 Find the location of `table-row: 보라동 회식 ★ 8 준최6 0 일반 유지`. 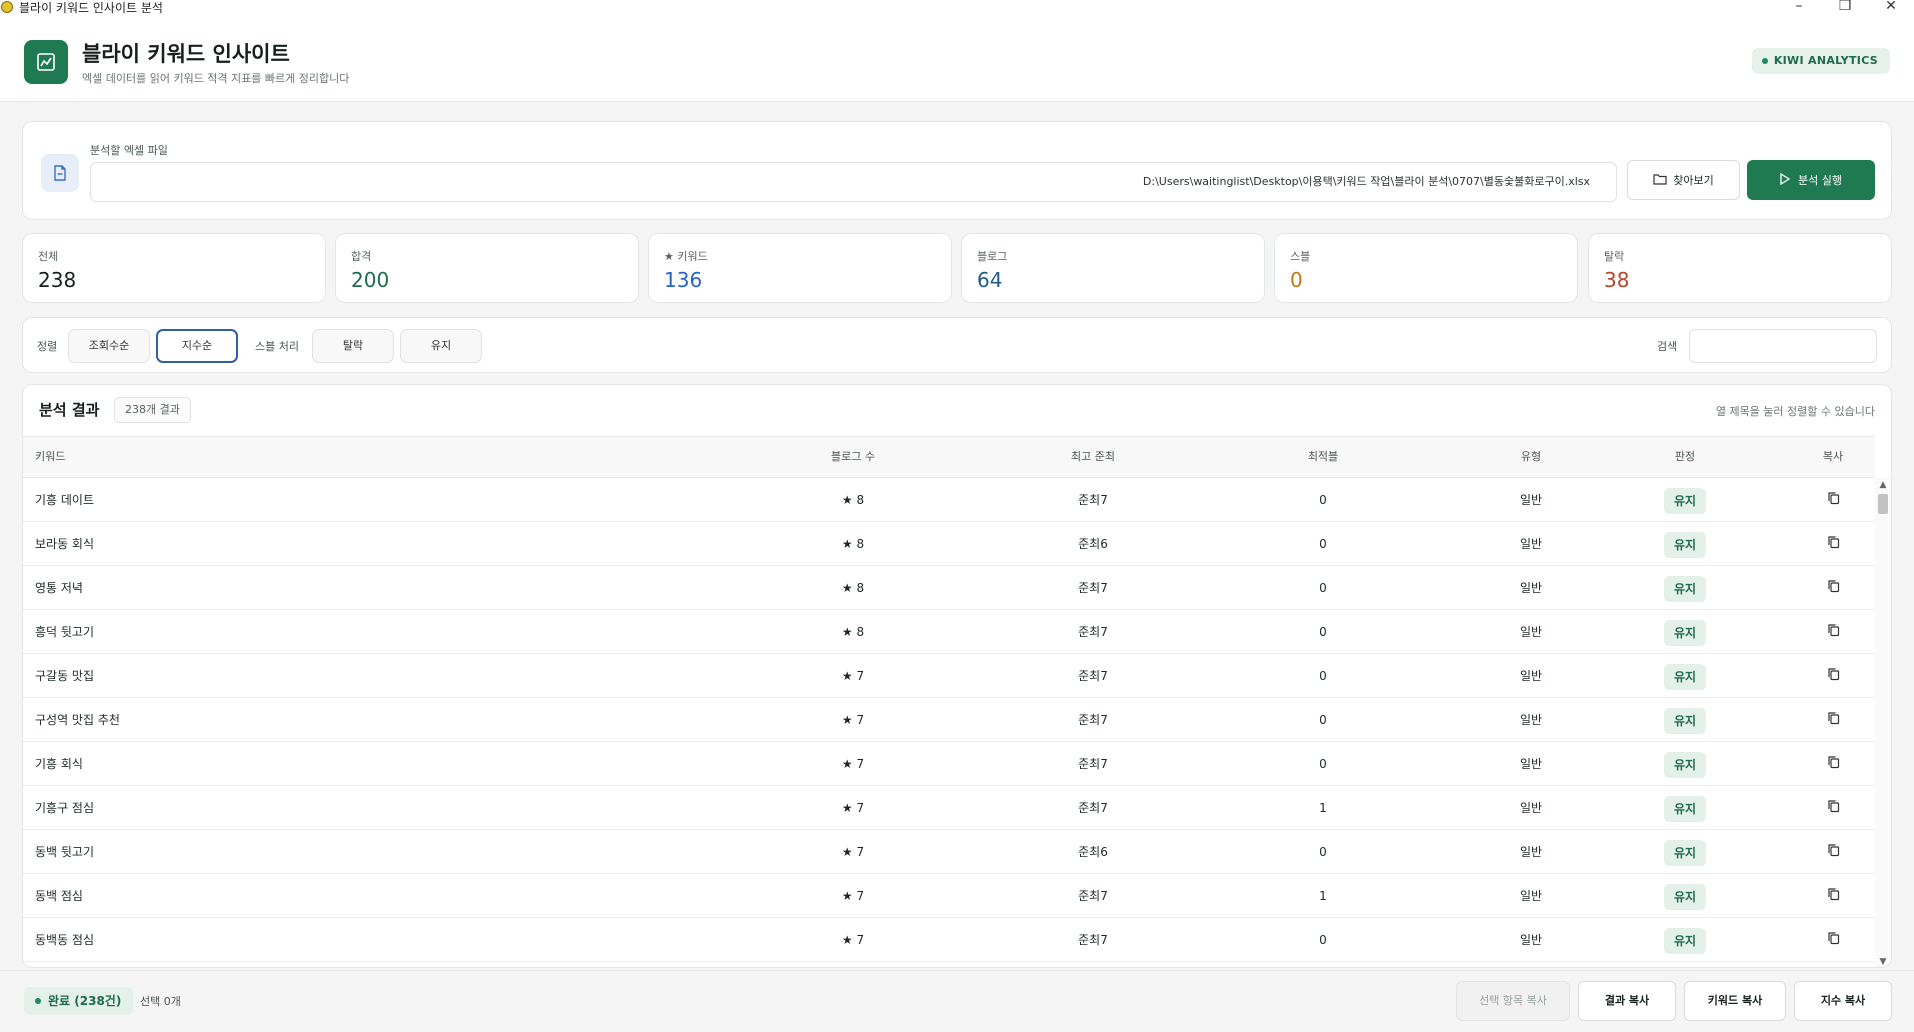

table-row: 보라동 회식 ★ 8 준최6 0 일반 유지 is located at coordinates (949, 544).